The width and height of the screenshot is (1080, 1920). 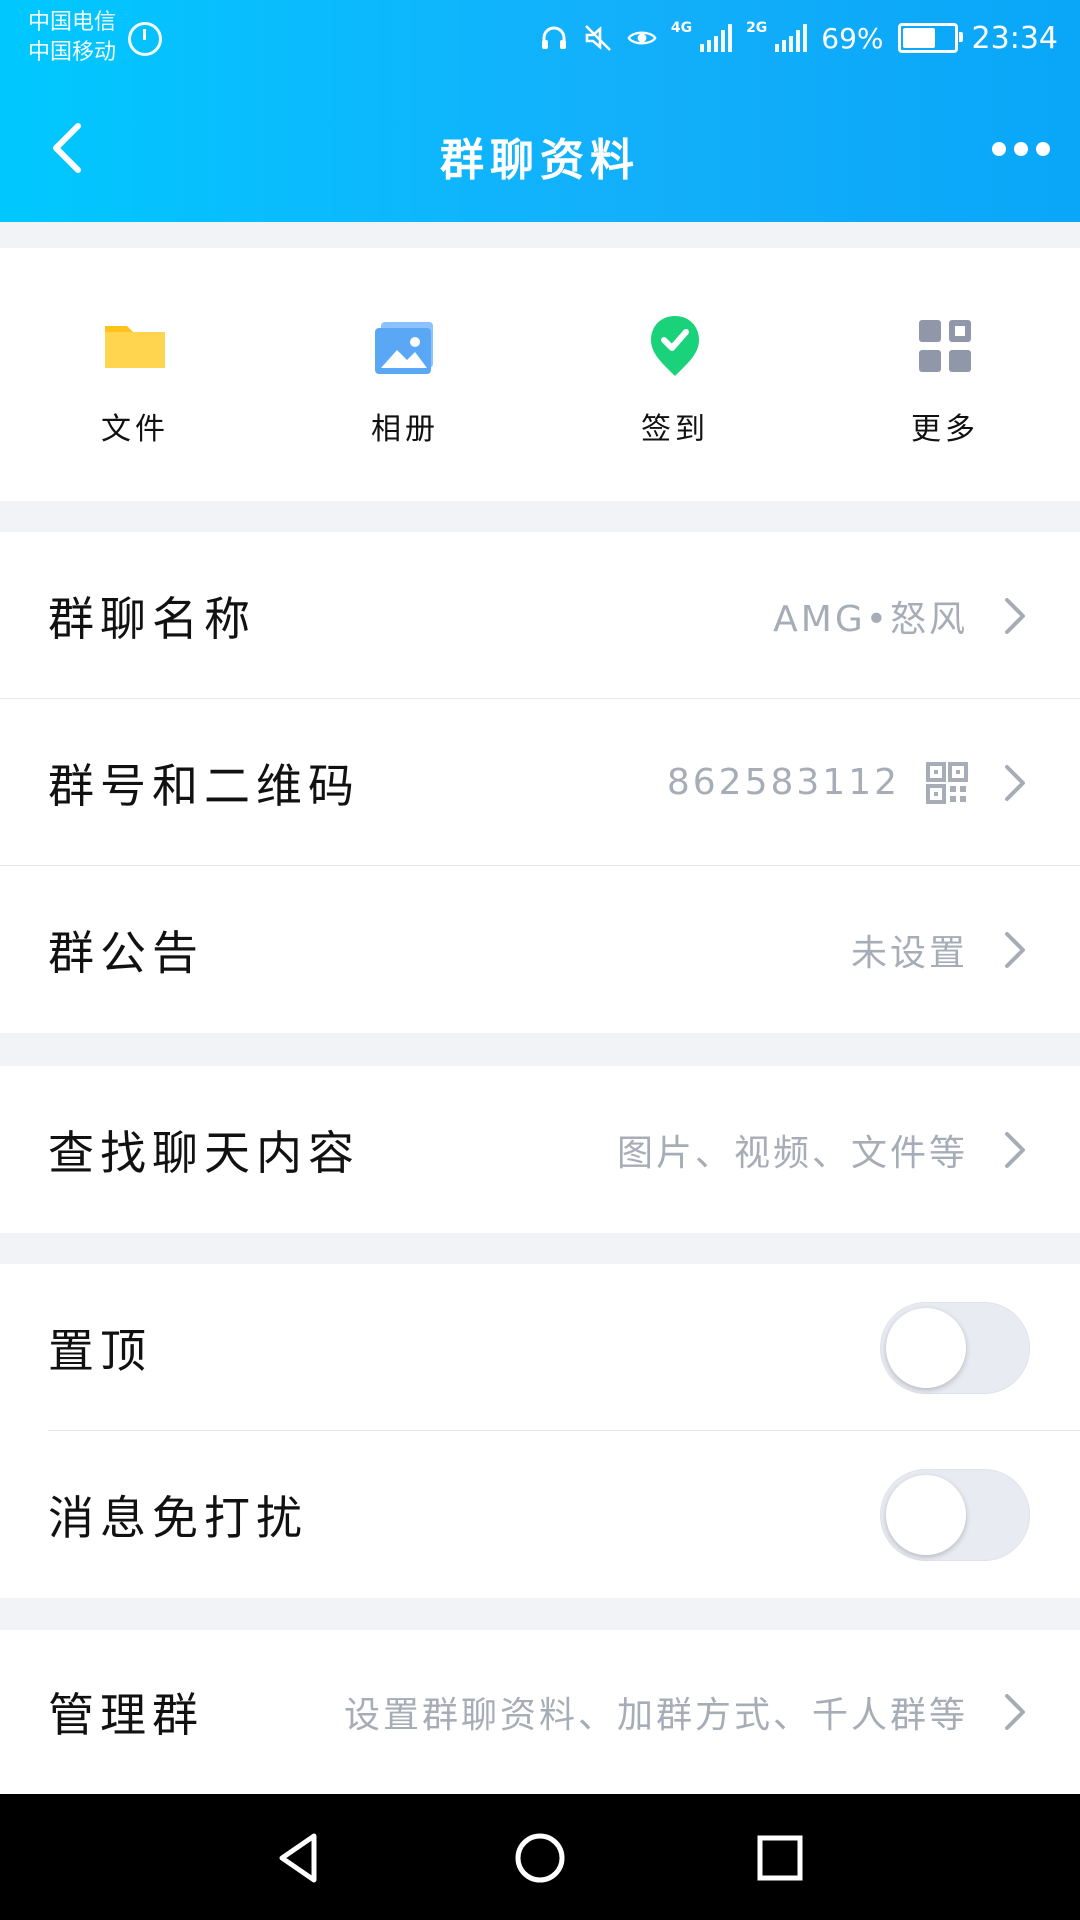 What do you see at coordinates (852, 38) in the screenshot?
I see `battery-percentage: 69%` at bounding box center [852, 38].